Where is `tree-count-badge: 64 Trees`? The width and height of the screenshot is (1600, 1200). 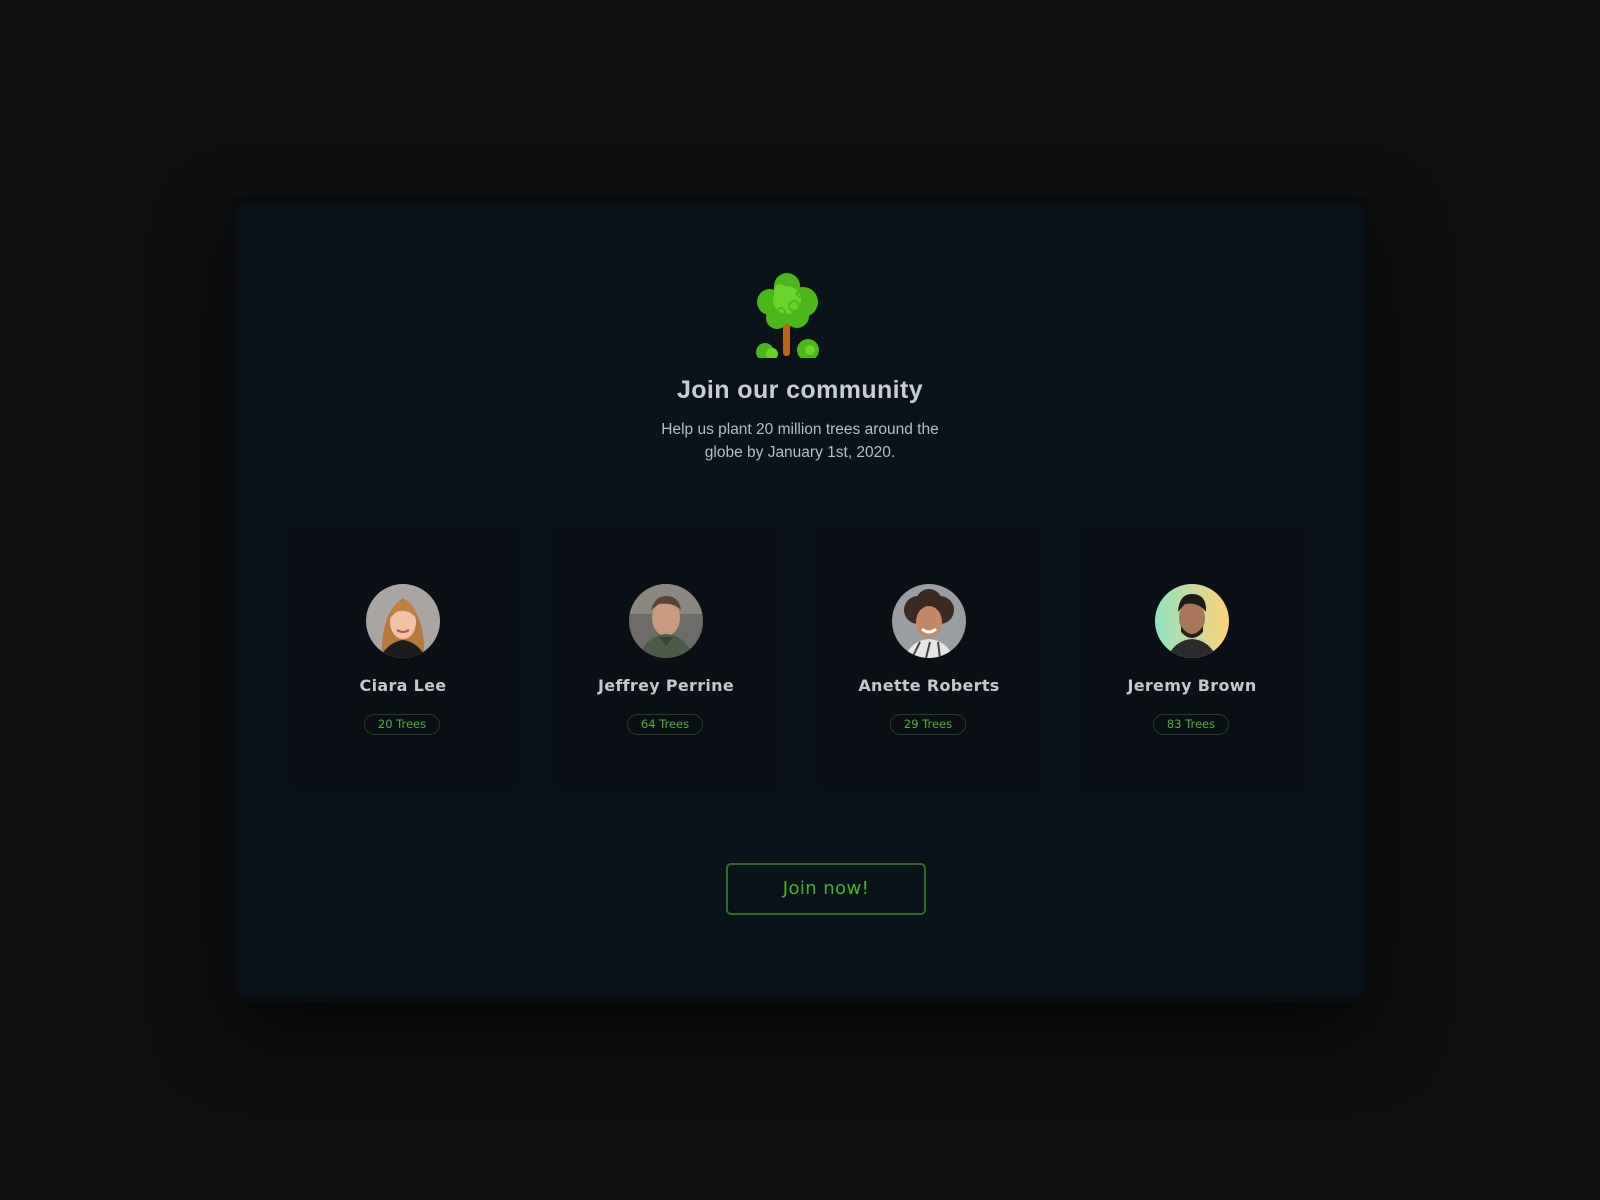 tree-count-badge: 64 Trees is located at coordinates (665, 724).